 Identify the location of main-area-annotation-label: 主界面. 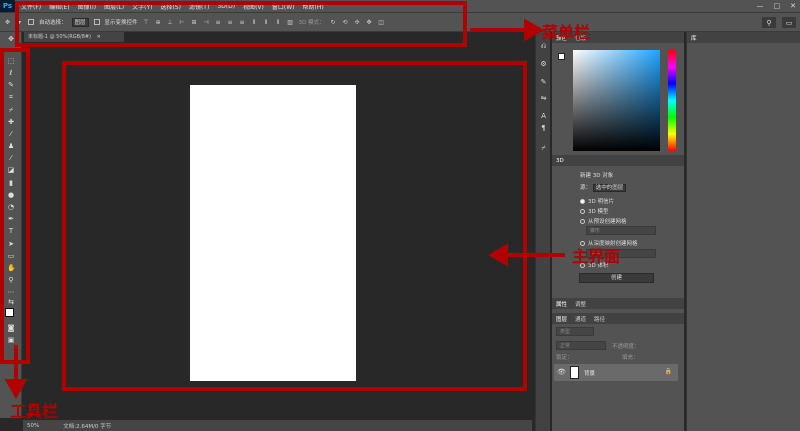
(596, 256).